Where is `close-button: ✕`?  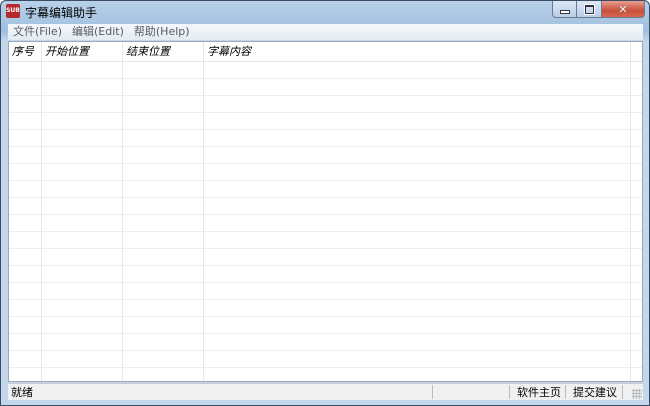 close-button: ✕ is located at coordinates (623, 9).